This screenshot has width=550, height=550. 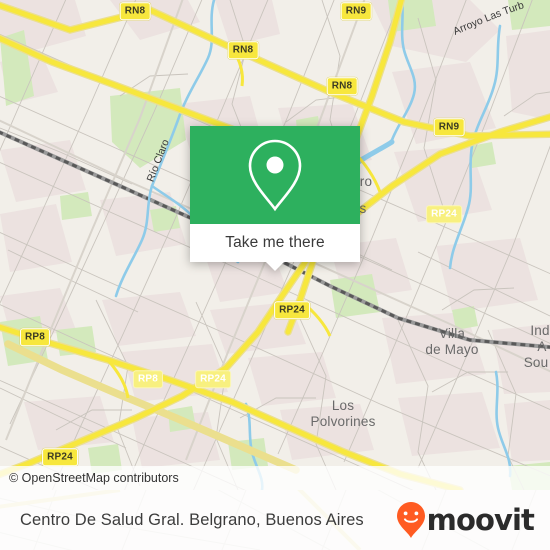 What do you see at coordinates (452, 333) in the screenshot?
I see `place-label-villa-de-mayo-line1: Villa` at bounding box center [452, 333].